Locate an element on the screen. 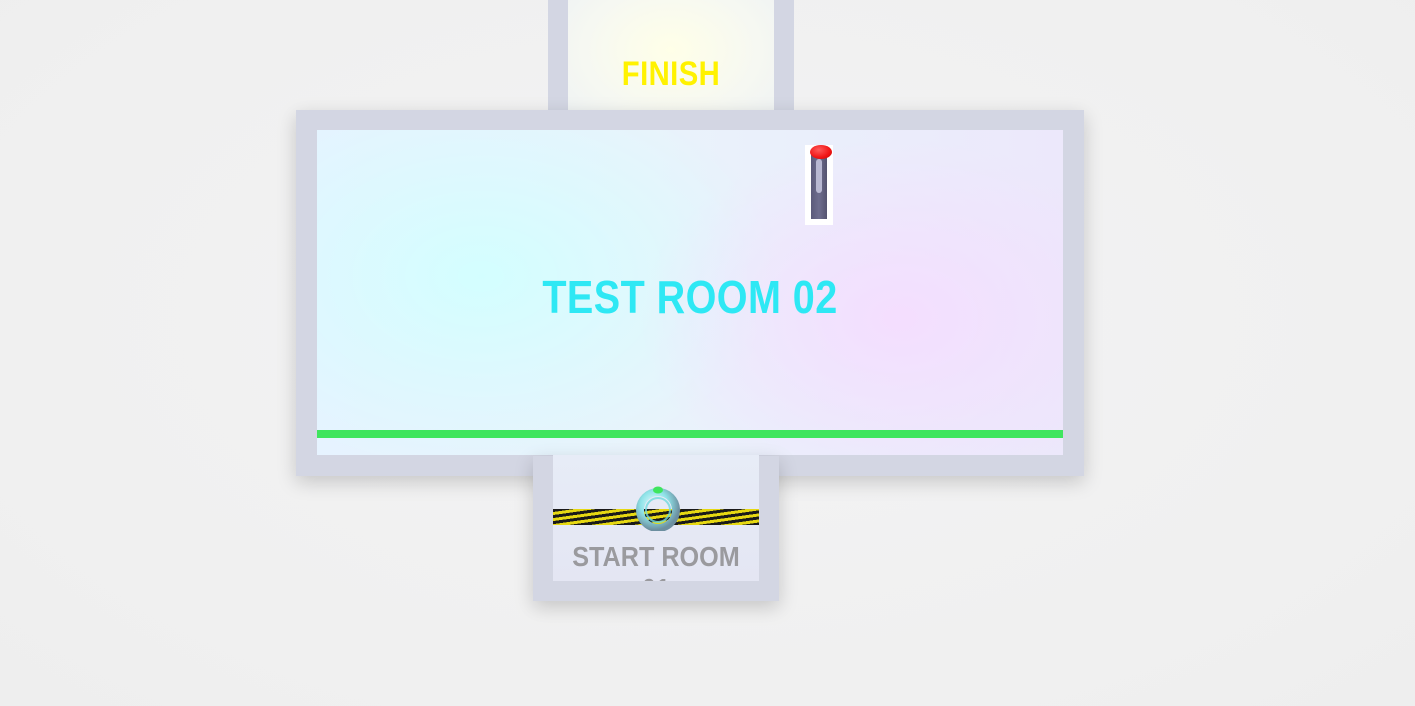 Image resolution: width=1415 pixels, height=706 pixels. player-marker-icon is located at coordinates (658, 490).